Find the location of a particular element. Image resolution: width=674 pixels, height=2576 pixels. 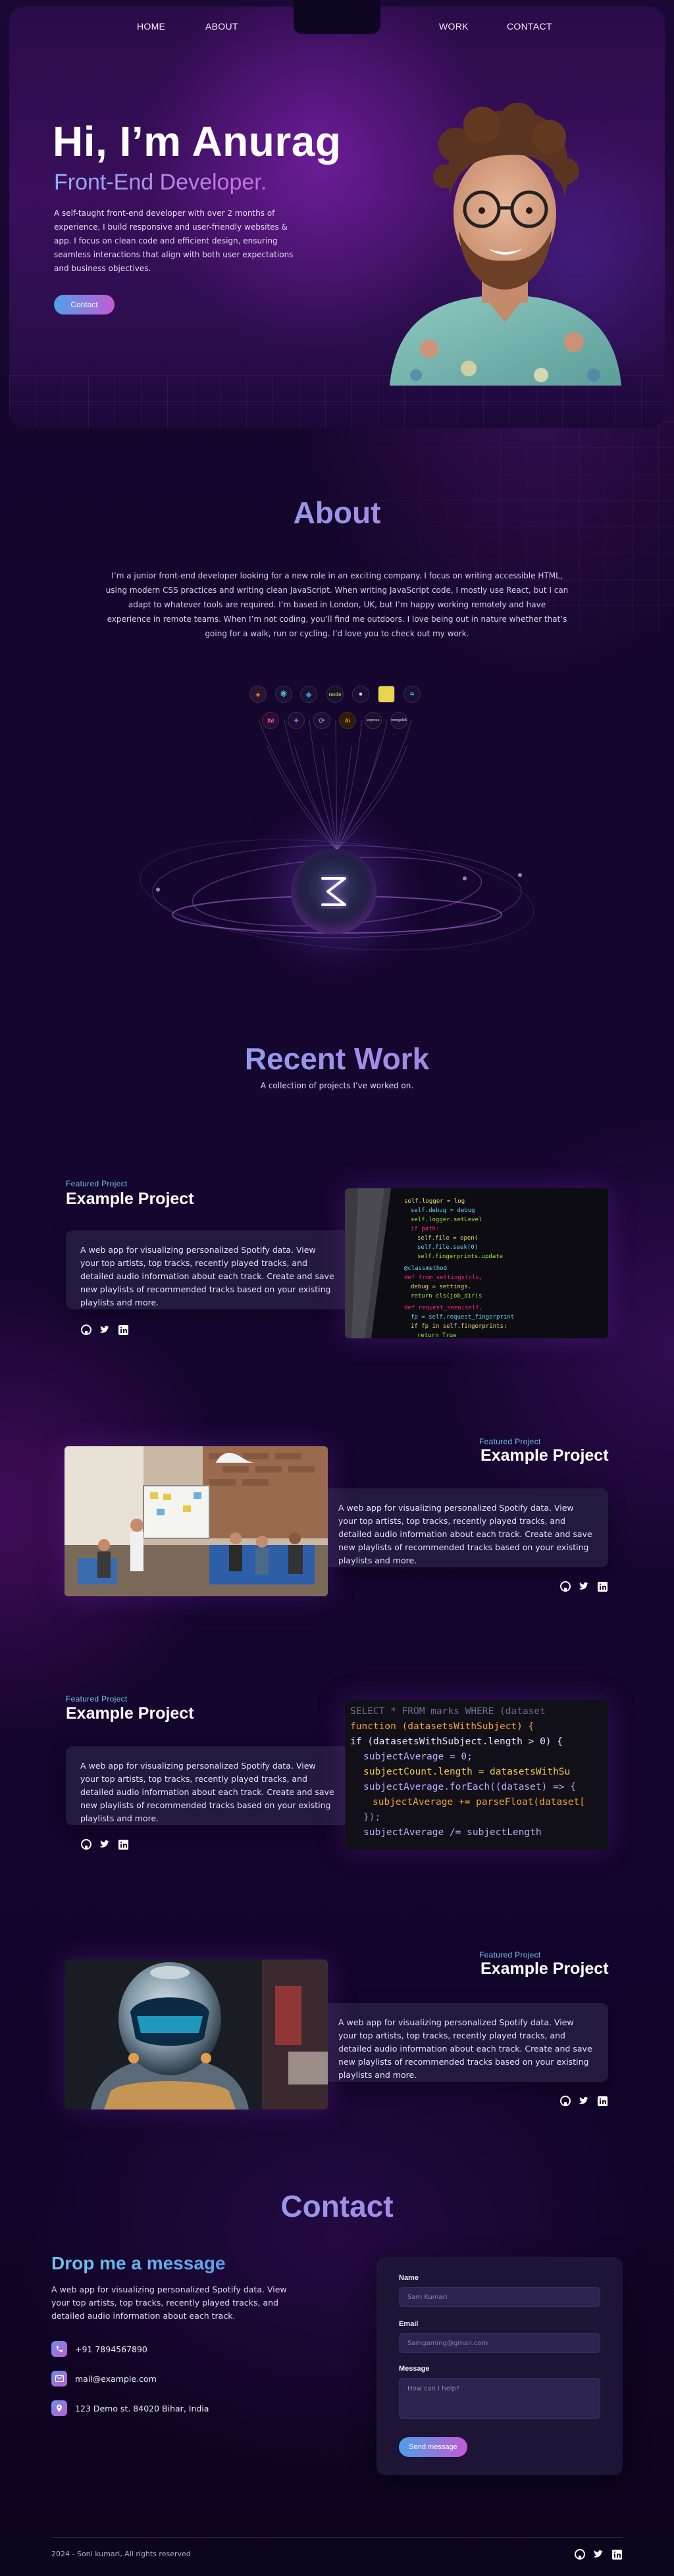

svg-text: self.fingerprints.update is located at coordinates (460, 1256).